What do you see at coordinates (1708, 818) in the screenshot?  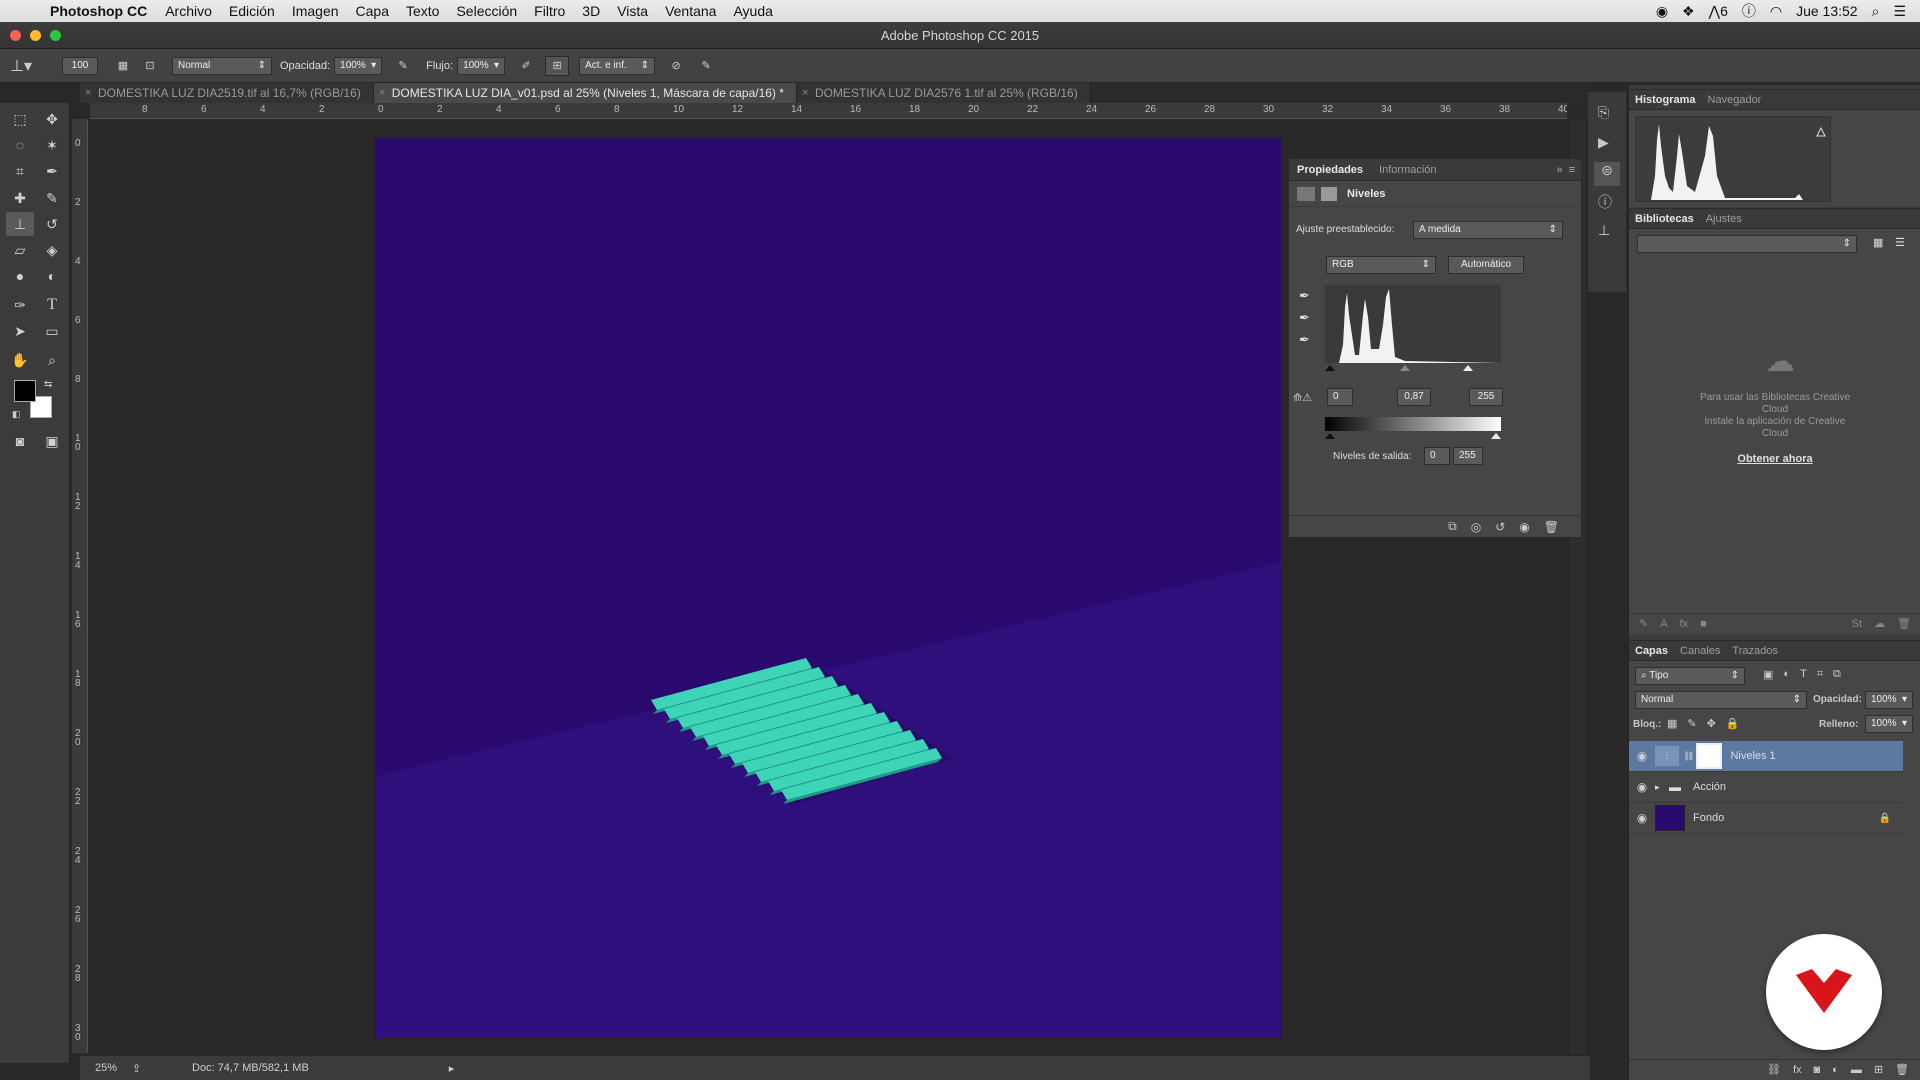 I see `layer-name: Fondo` at bounding box center [1708, 818].